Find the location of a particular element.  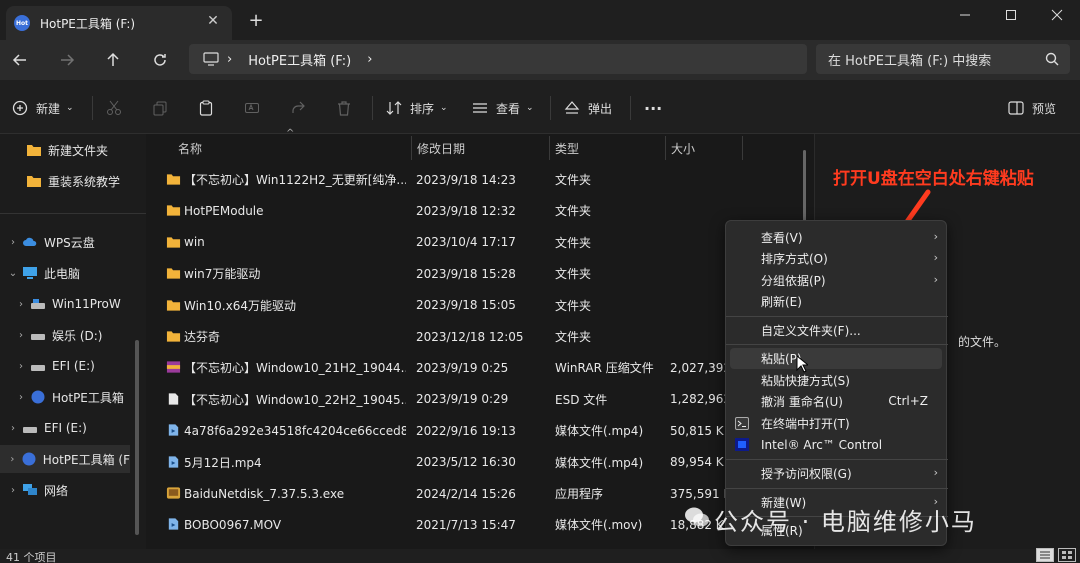

file-row: HotPEModule 2023/9/18 12:32 文件夹 is located at coordinates (480, 210).